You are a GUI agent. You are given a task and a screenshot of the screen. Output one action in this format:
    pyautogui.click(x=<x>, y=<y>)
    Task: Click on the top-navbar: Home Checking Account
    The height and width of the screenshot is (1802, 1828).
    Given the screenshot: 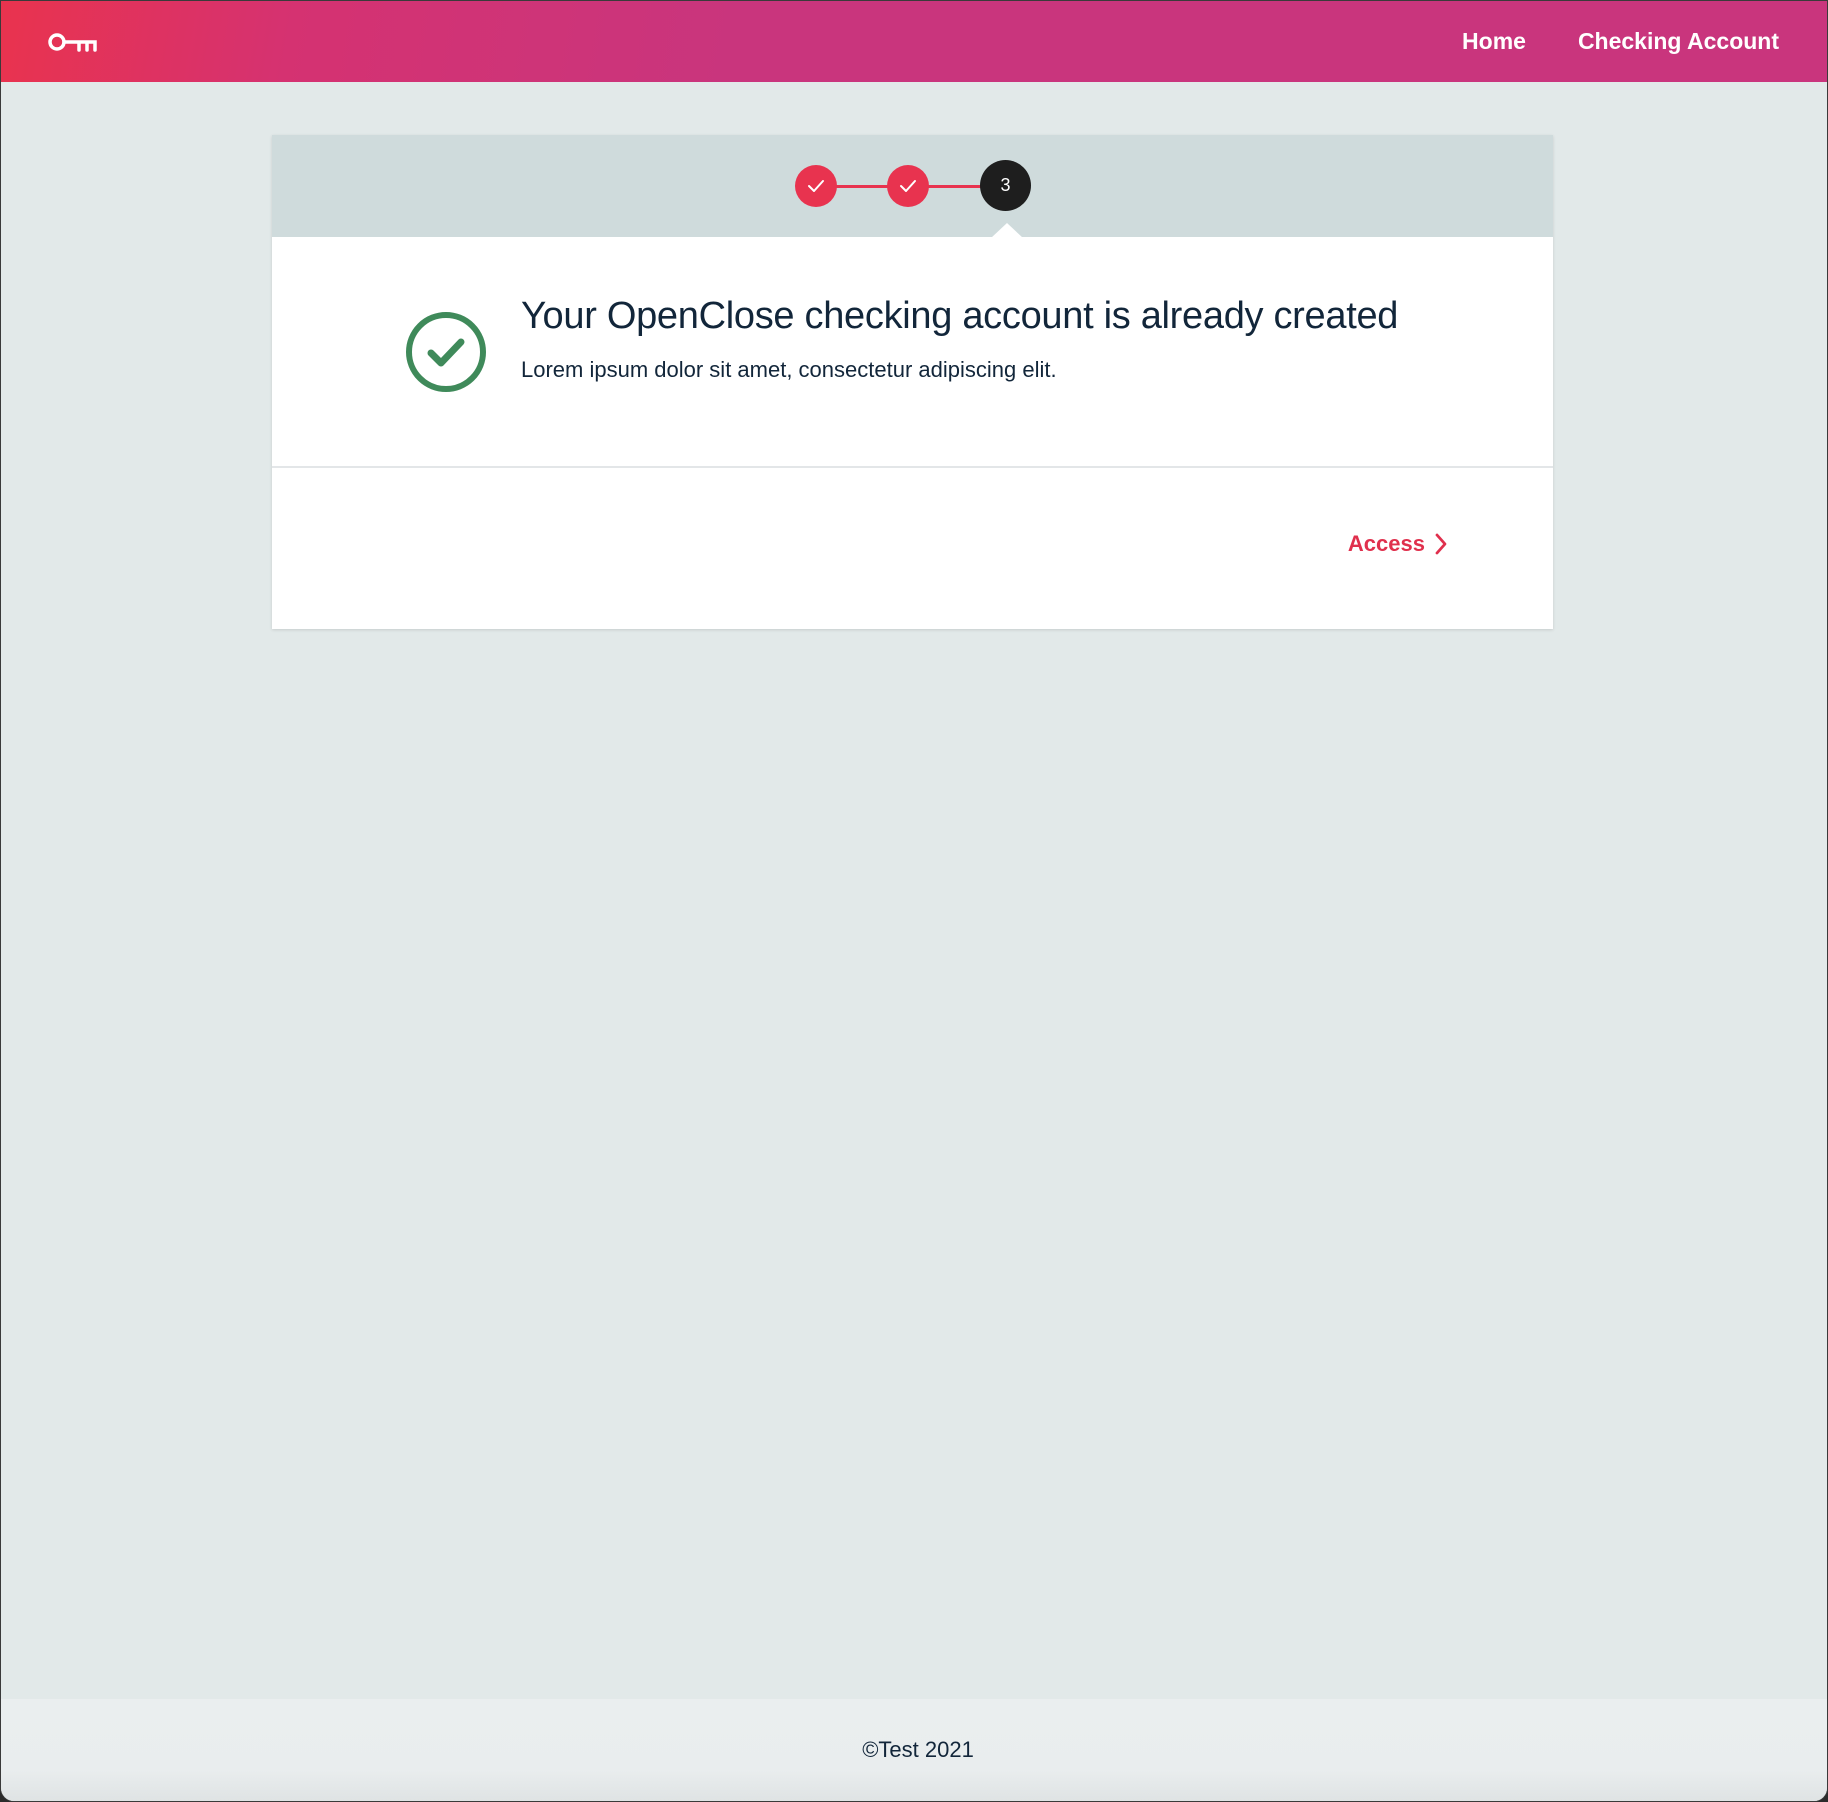 What is the action you would take?
    pyautogui.click(x=914, y=41)
    